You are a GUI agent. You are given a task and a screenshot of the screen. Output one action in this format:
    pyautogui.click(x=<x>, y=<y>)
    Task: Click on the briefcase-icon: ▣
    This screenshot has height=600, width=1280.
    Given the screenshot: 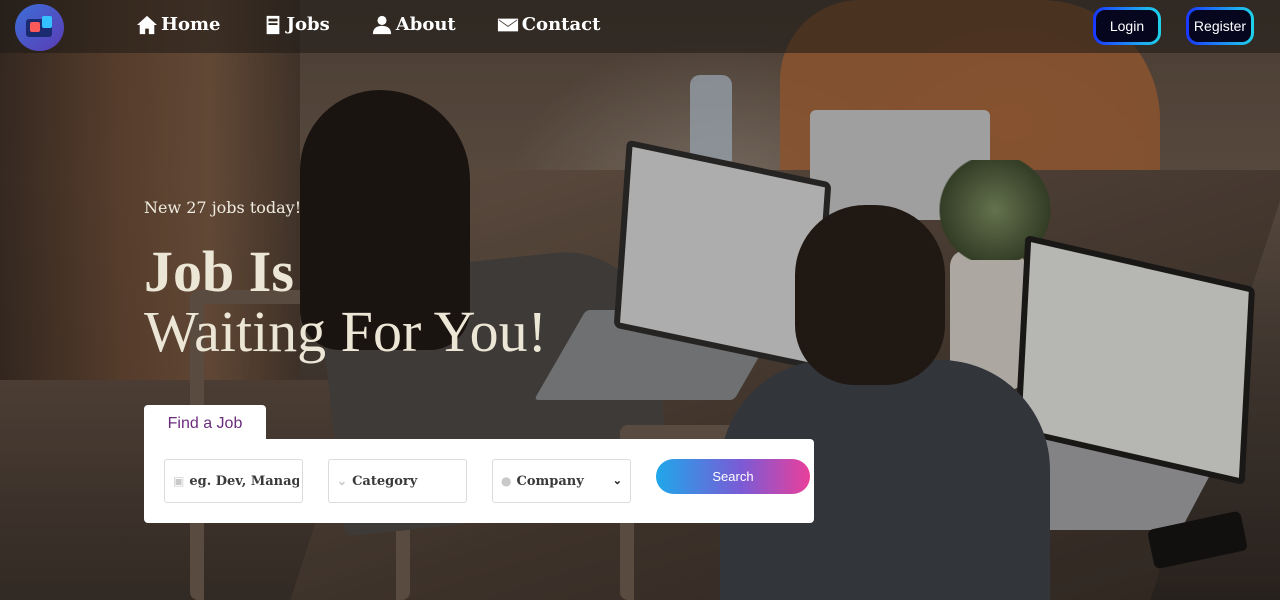 What is the action you would take?
    pyautogui.click(x=179, y=481)
    